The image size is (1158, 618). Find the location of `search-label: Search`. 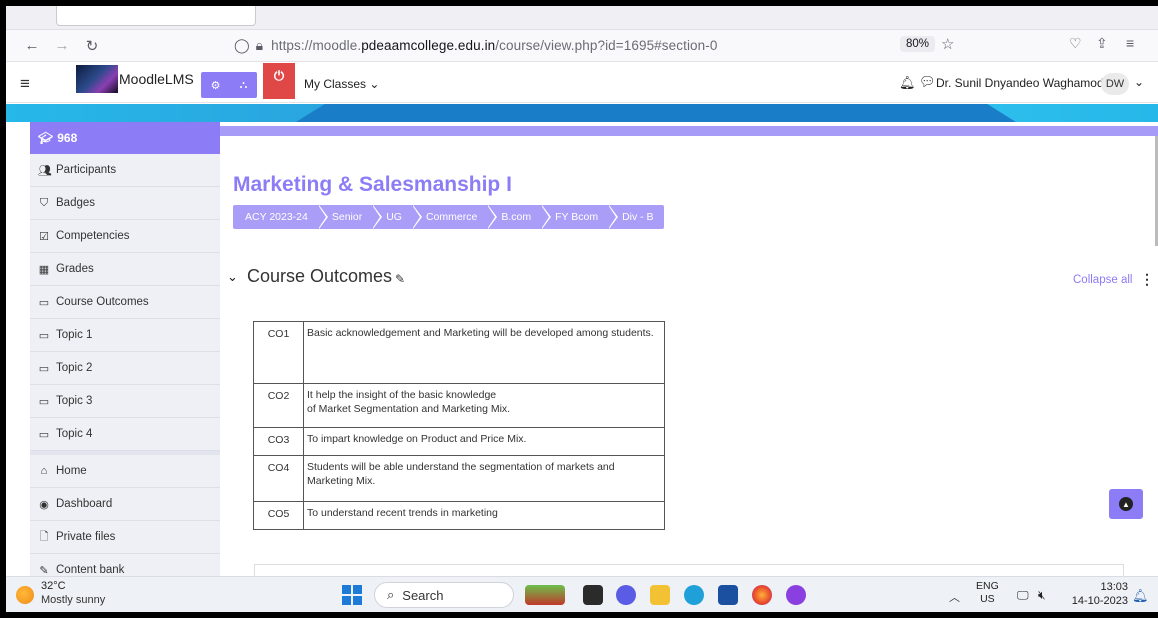

search-label: Search is located at coordinates (423, 595).